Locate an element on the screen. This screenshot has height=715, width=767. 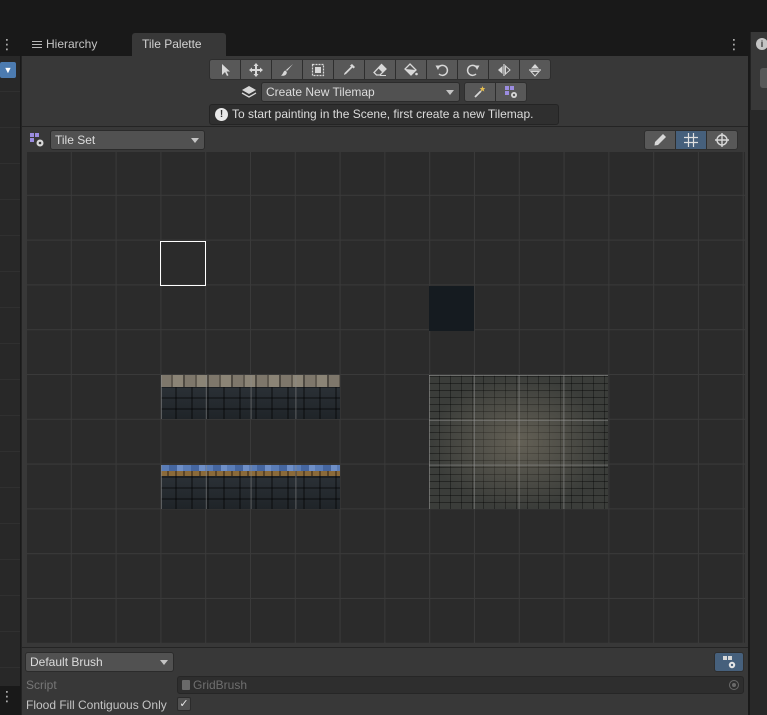
move-tool-button is located at coordinates (256, 69).